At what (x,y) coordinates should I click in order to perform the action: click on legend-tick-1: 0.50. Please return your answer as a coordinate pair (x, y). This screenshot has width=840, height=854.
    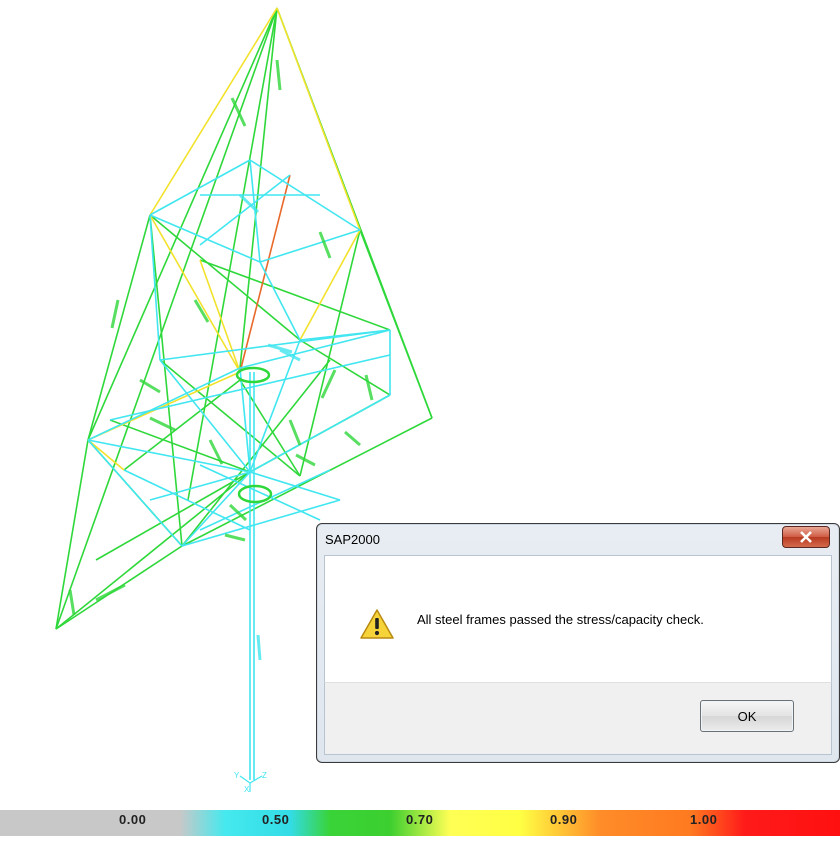
    Looking at the image, I should click on (276, 819).